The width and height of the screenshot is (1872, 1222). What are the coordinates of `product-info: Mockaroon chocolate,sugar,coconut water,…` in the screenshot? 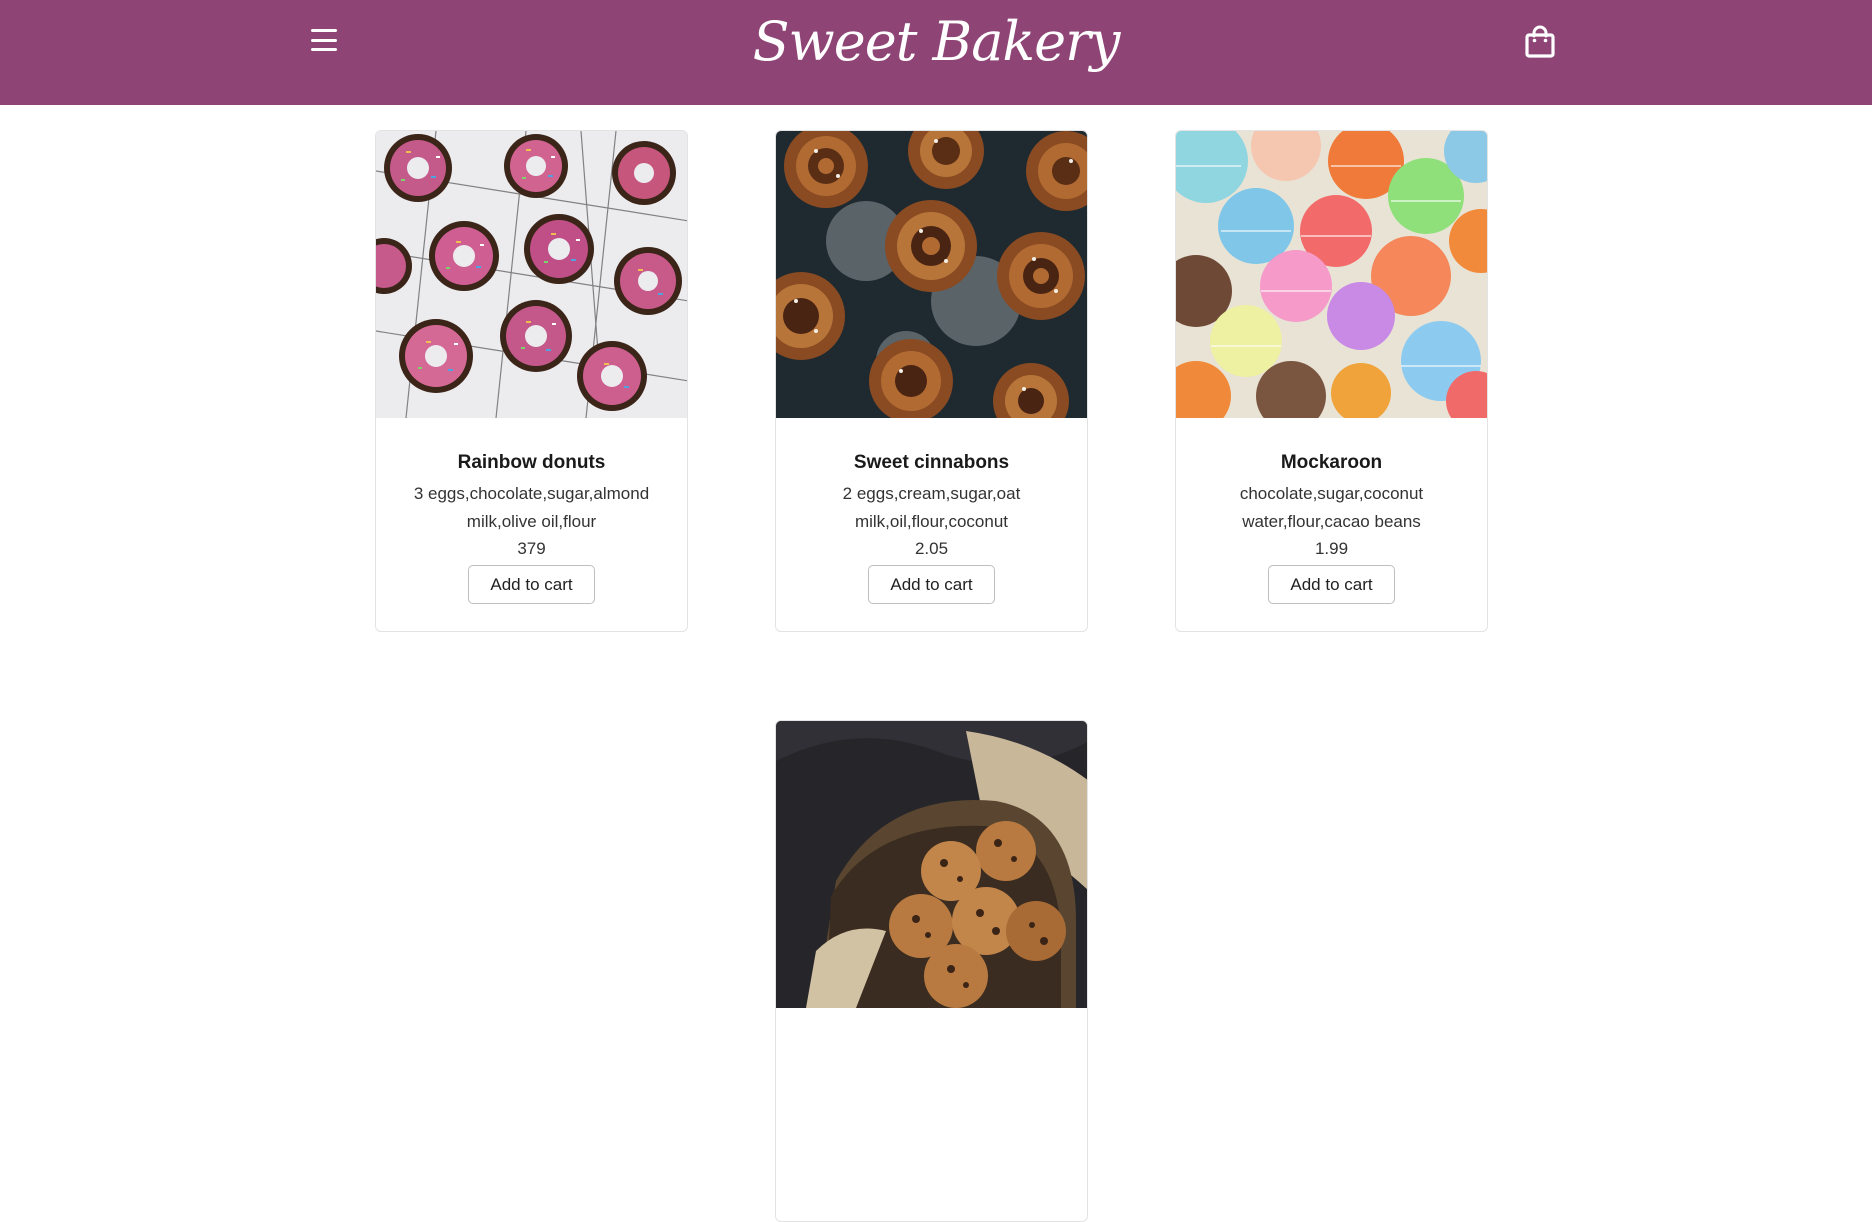 It's located at (1331, 511).